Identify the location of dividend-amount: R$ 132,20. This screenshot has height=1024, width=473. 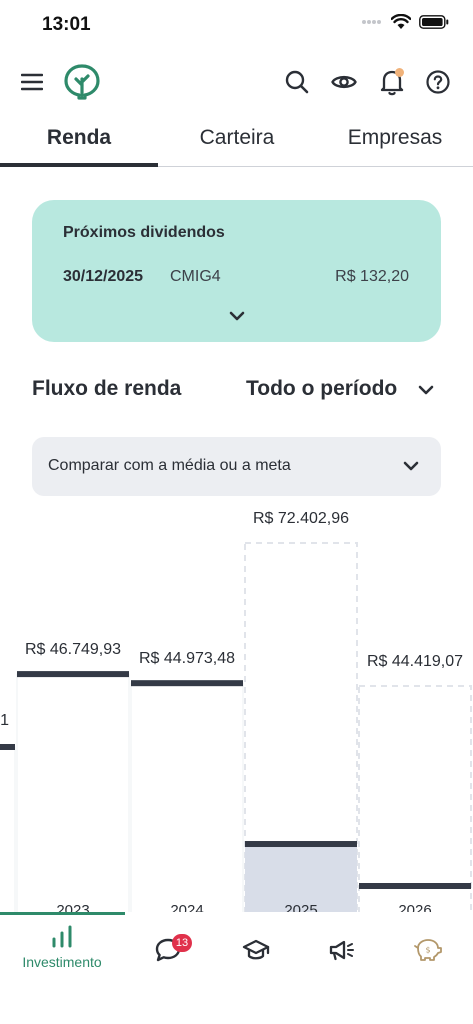
(372, 276).